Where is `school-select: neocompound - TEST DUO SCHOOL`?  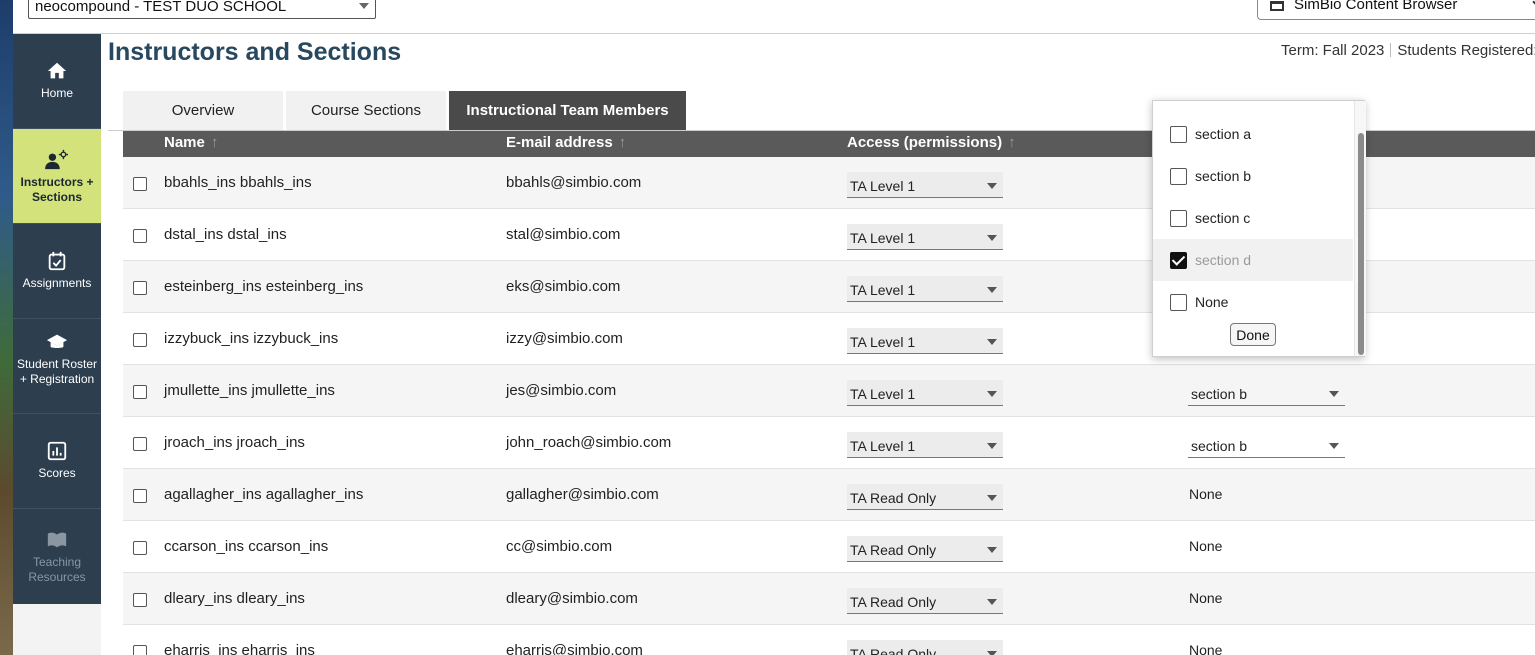
school-select: neocompound - TEST DUO SCHOOL is located at coordinates (202, 9).